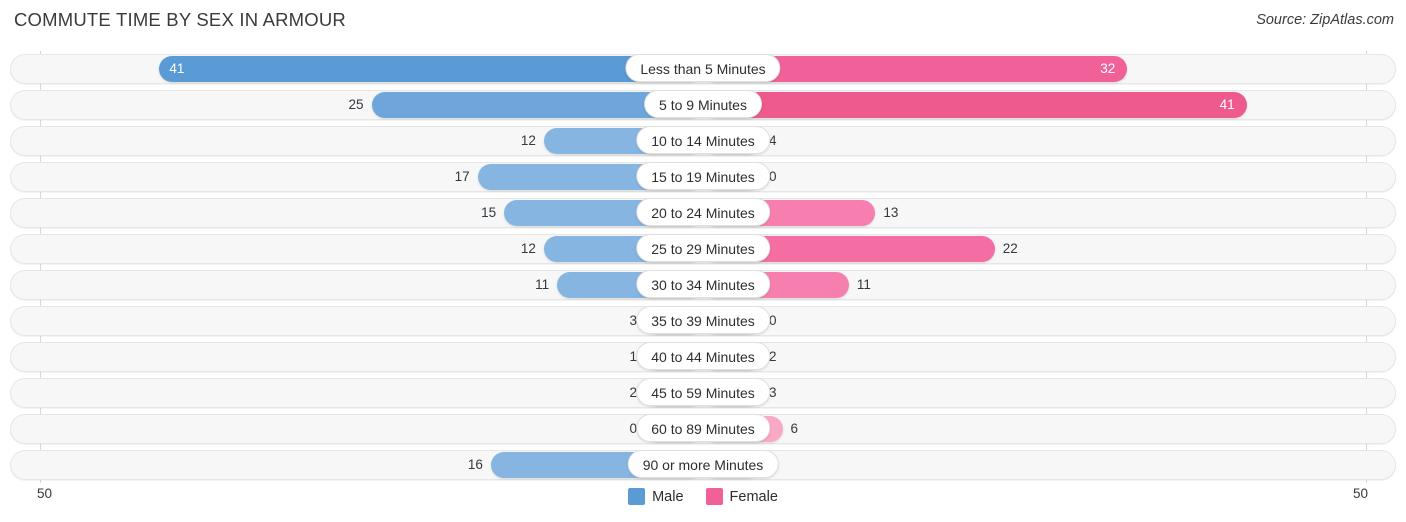 Image resolution: width=1406 pixels, height=522 pixels. I want to click on chart-row: 11 11 30 to 34 Minutes, so click(703, 285).